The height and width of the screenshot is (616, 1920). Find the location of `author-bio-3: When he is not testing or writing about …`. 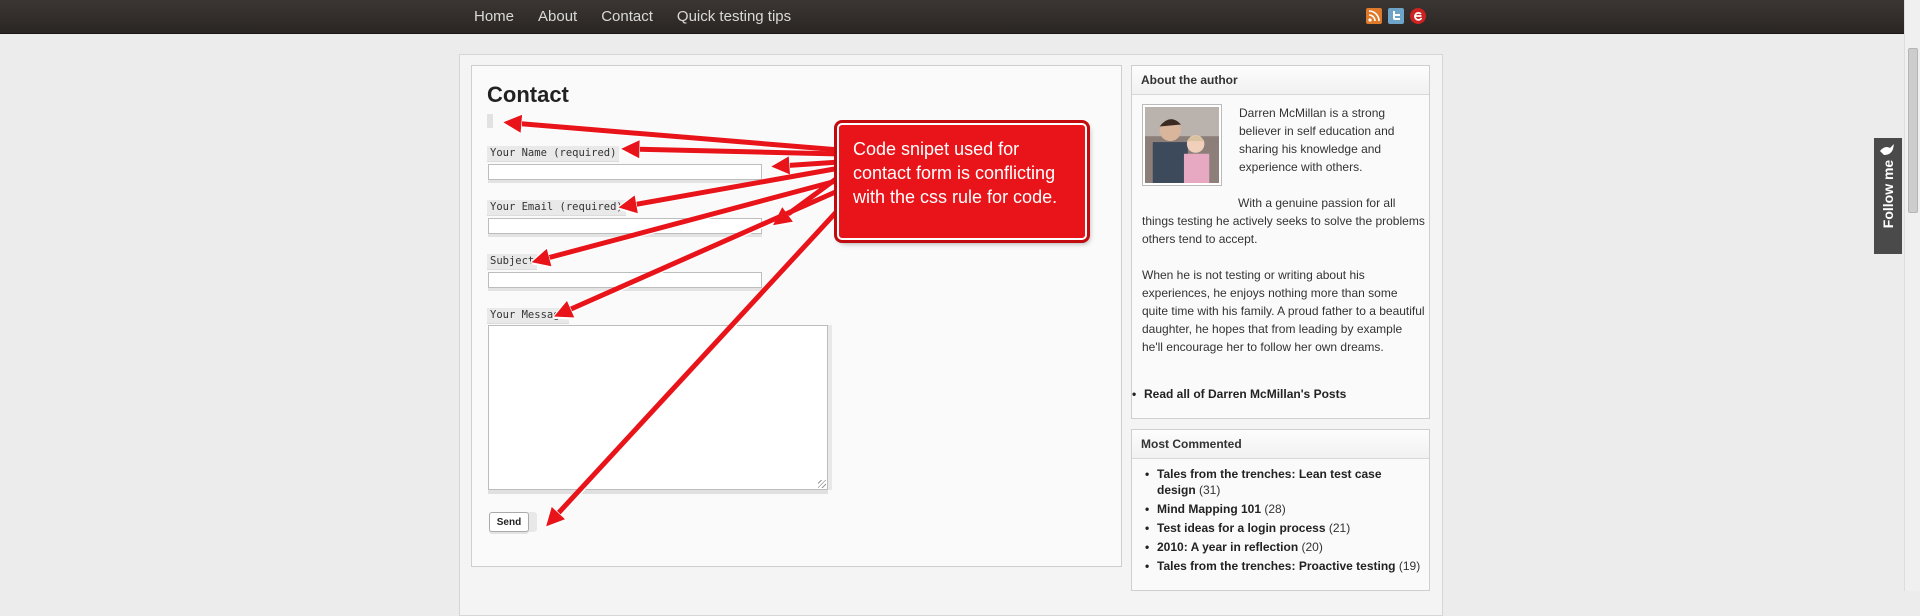

author-bio-3: When he is not testing or writing about … is located at coordinates (1283, 311).